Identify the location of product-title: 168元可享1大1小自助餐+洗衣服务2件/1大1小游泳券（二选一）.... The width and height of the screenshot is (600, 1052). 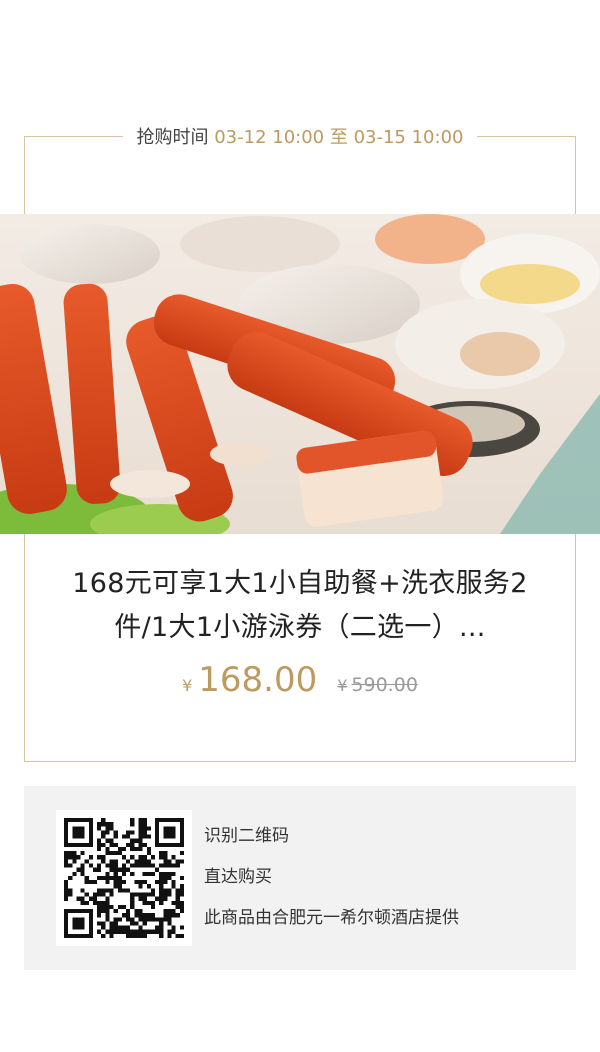
(300, 605).